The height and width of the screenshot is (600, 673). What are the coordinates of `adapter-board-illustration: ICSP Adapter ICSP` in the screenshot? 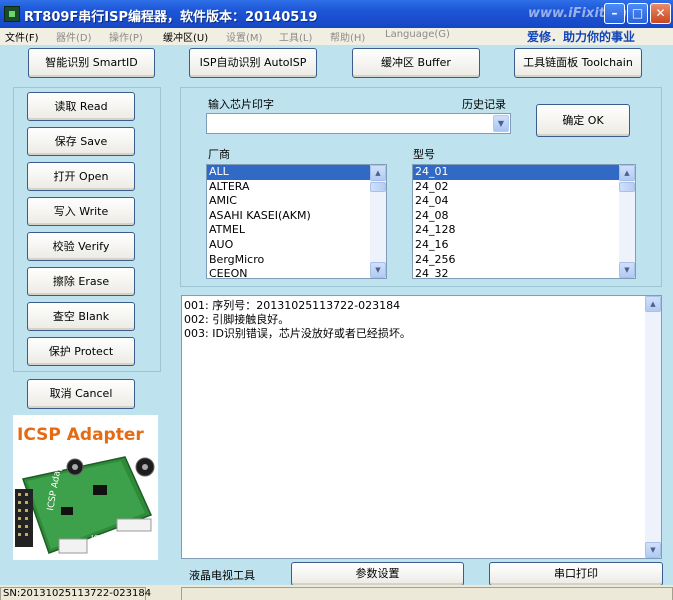 It's located at (85, 503).